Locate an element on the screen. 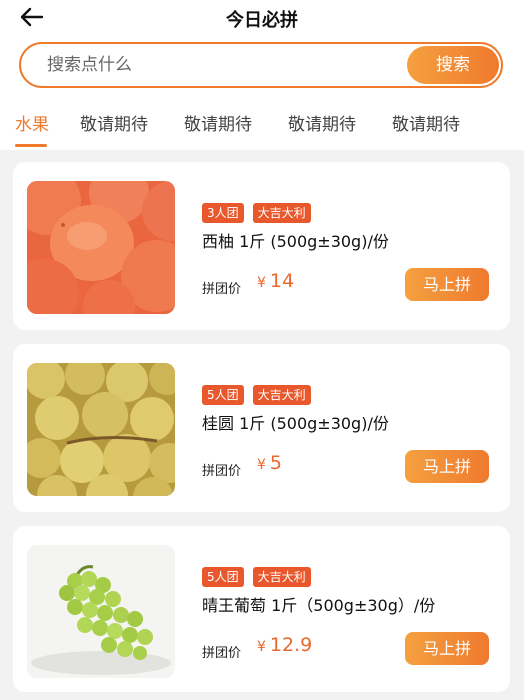 This screenshot has width=524, height=700. tab-coming-soon-3: 敬请期待 is located at coordinates (322, 127).